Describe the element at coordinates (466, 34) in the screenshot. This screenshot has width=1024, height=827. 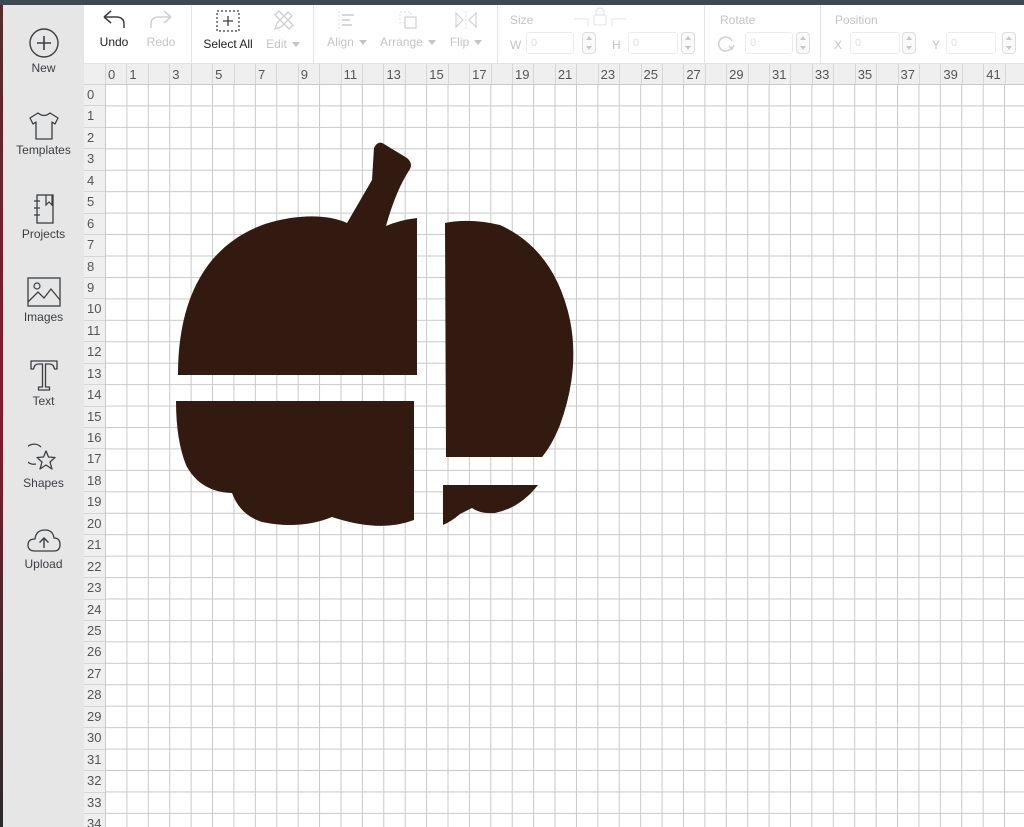
I see `flip-dropdown: Flip` at that location.